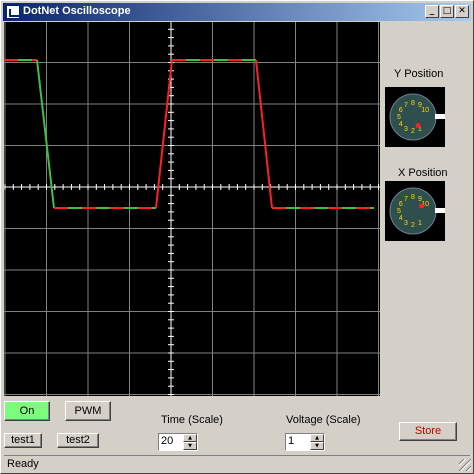 This screenshot has height=474, width=474. I want to click on test2-button: test2, so click(78, 440).